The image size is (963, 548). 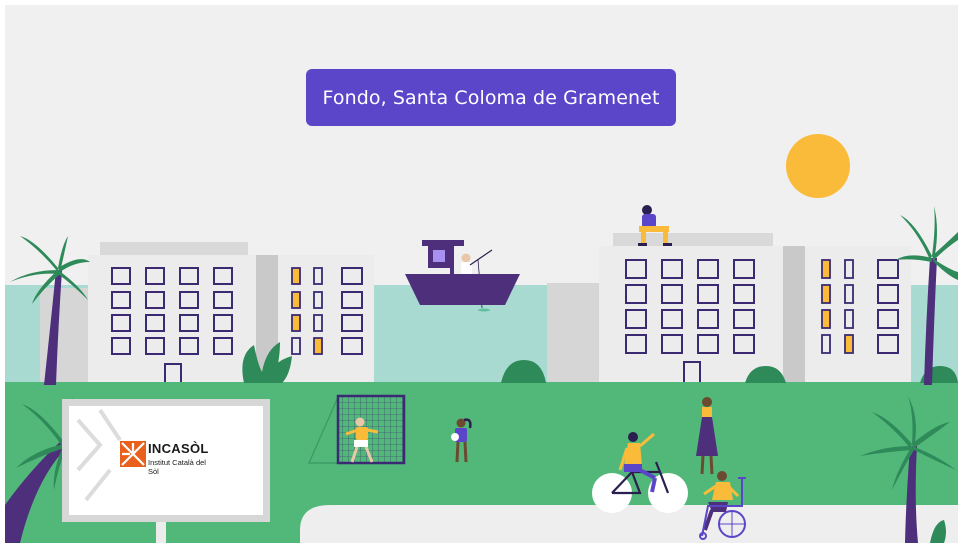 What do you see at coordinates (729, 308) in the screenshot?
I see `building-right` at bounding box center [729, 308].